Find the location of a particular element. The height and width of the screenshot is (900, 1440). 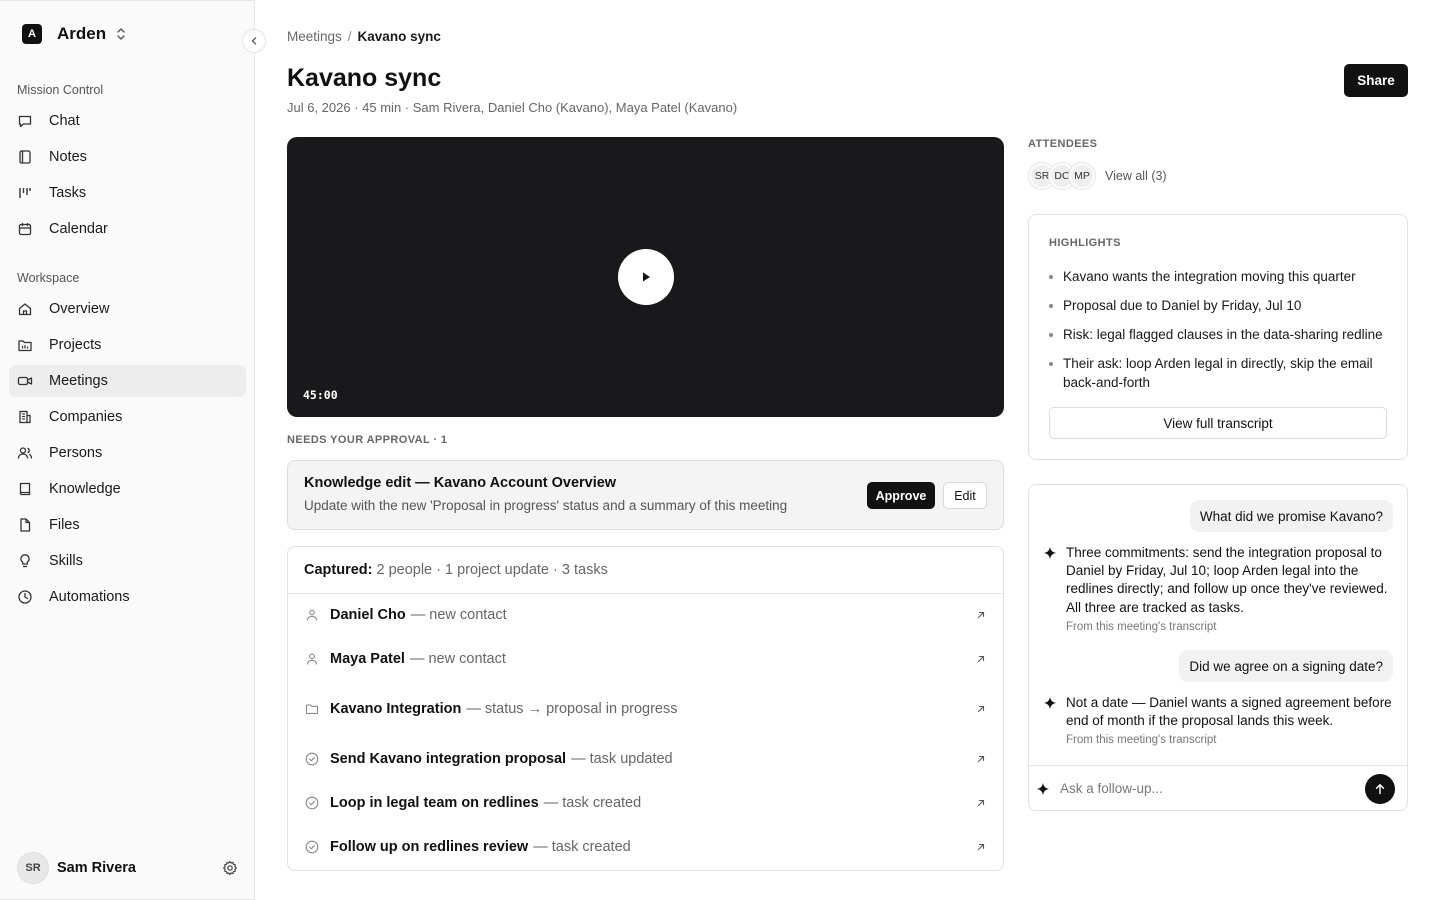

captured-item-name: Kavano Integration is located at coordinates (396, 709).